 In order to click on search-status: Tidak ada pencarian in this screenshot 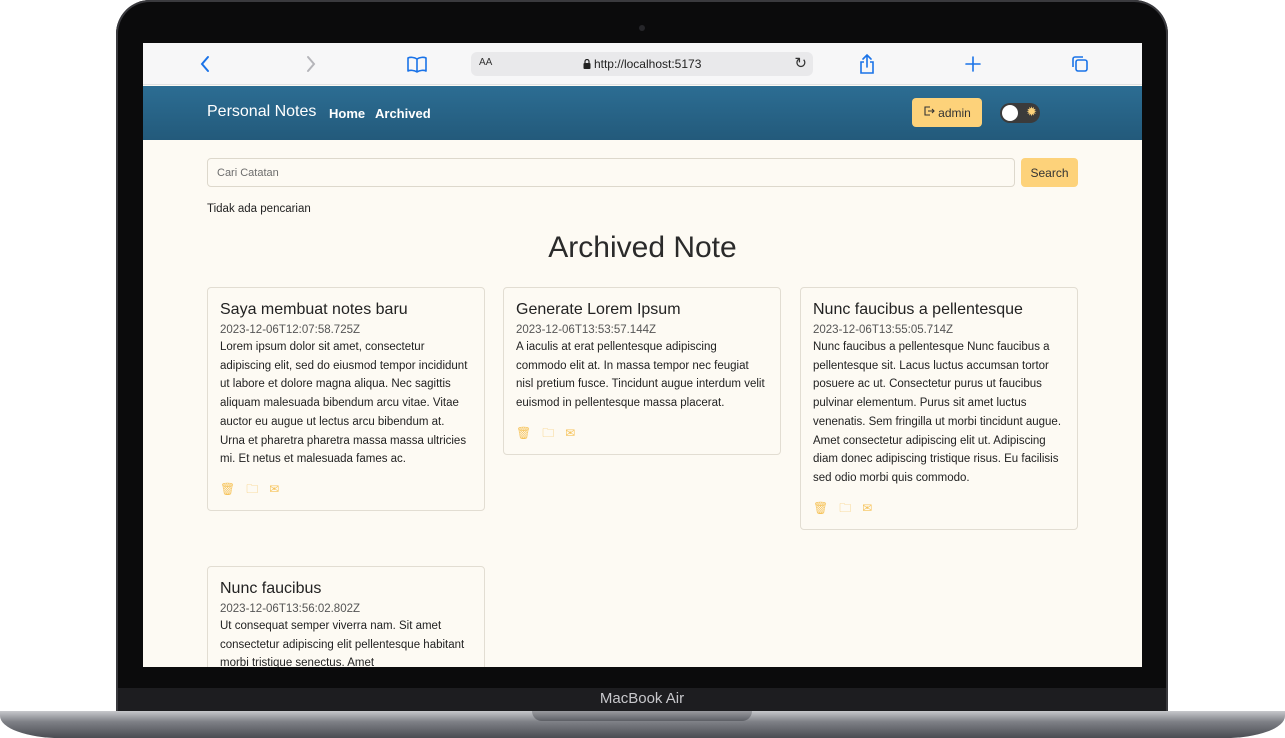, I will do `click(259, 209)`.